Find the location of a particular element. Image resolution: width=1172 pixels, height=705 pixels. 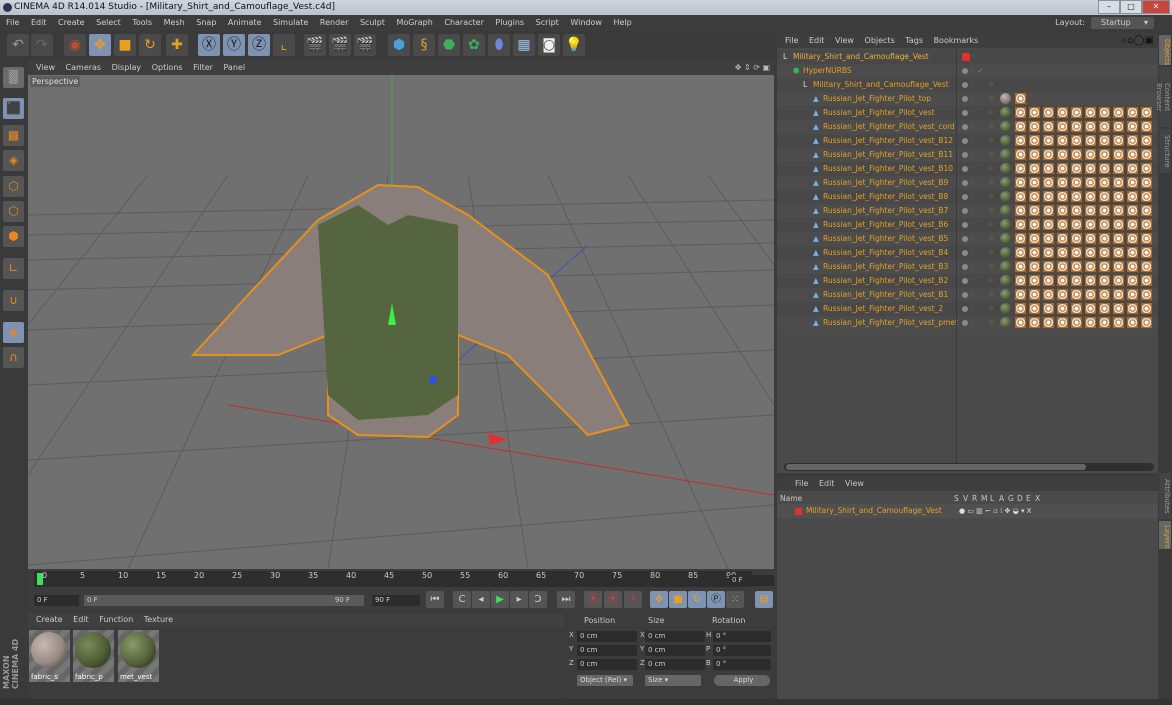

current-frame-field: 0 F is located at coordinates (751, 580).